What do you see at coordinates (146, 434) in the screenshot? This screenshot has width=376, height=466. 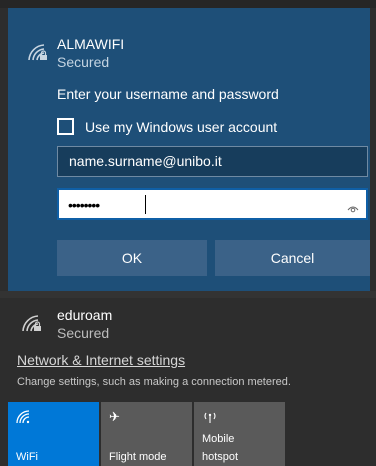 I see `flight-mode-toggle-tile: ✈ Flight mode` at bounding box center [146, 434].